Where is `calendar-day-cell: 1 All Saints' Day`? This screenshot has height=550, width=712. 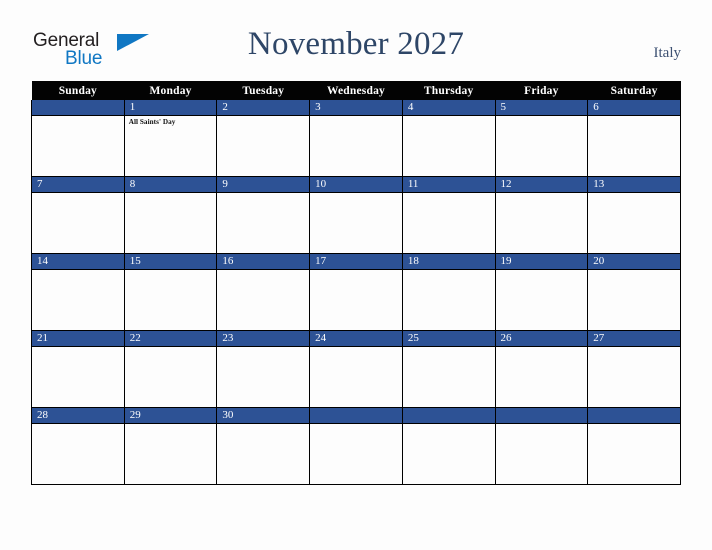 calendar-day-cell: 1 All Saints' Day is located at coordinates (170, 138).